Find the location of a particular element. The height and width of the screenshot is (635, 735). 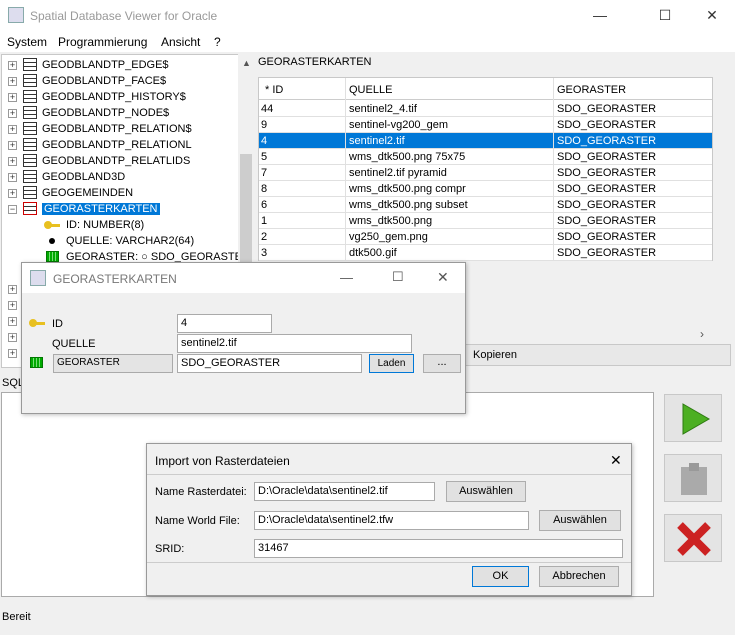

cancel-button: Abbrechen is located at coordinates (579, 576).